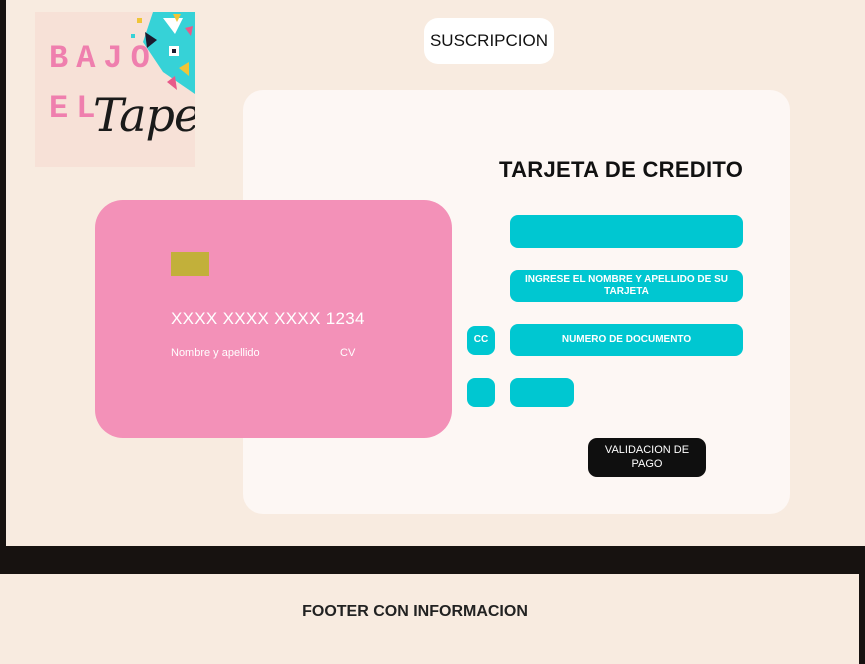 This screenshot has height=664, width=865. I want to click on document-number-field: NUMERO DE DOCUMENTO, so click(626, 340).